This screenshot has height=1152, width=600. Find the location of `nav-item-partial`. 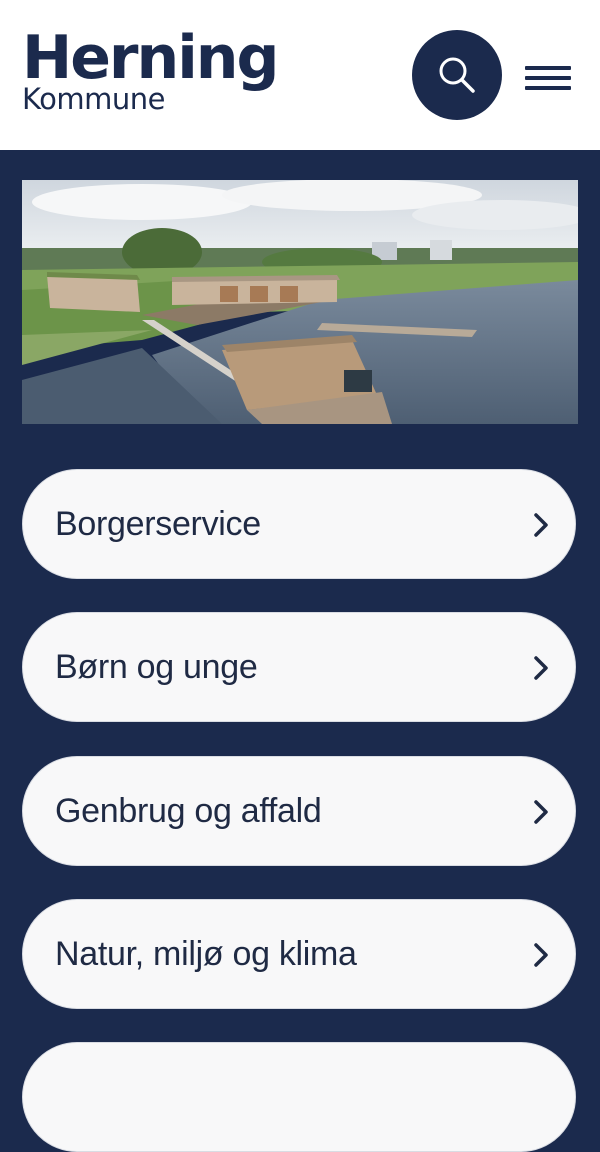

nav-item-partial is located at coordinates (299, 1097).